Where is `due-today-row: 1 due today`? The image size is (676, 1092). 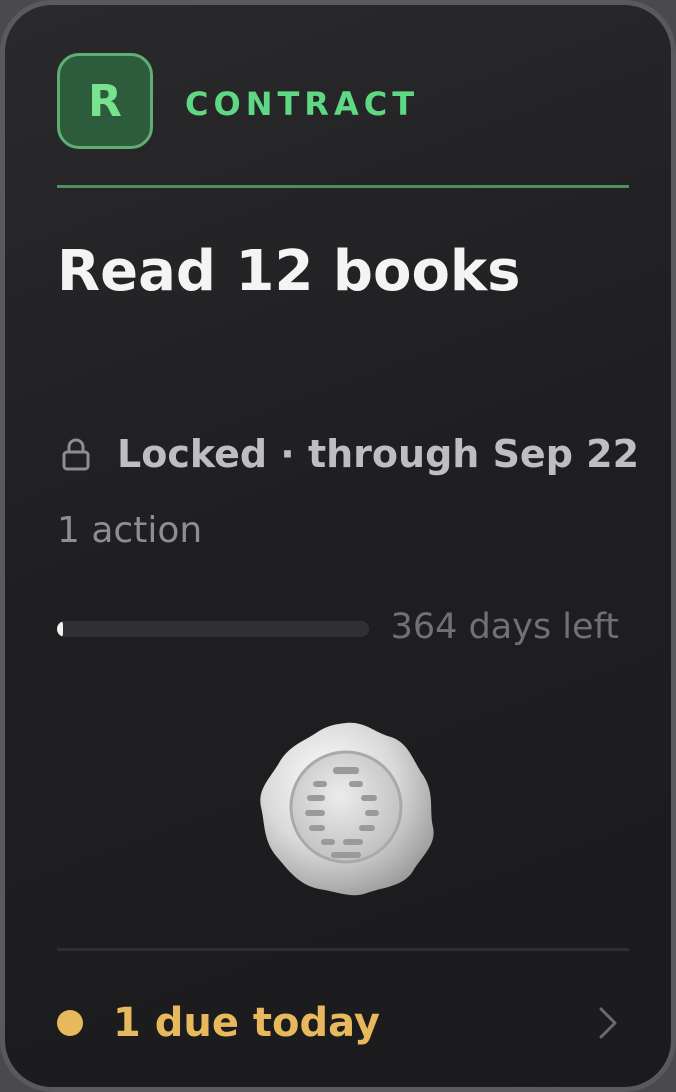 due-today-row: 1 due today is located at coordinates (343, 1023).